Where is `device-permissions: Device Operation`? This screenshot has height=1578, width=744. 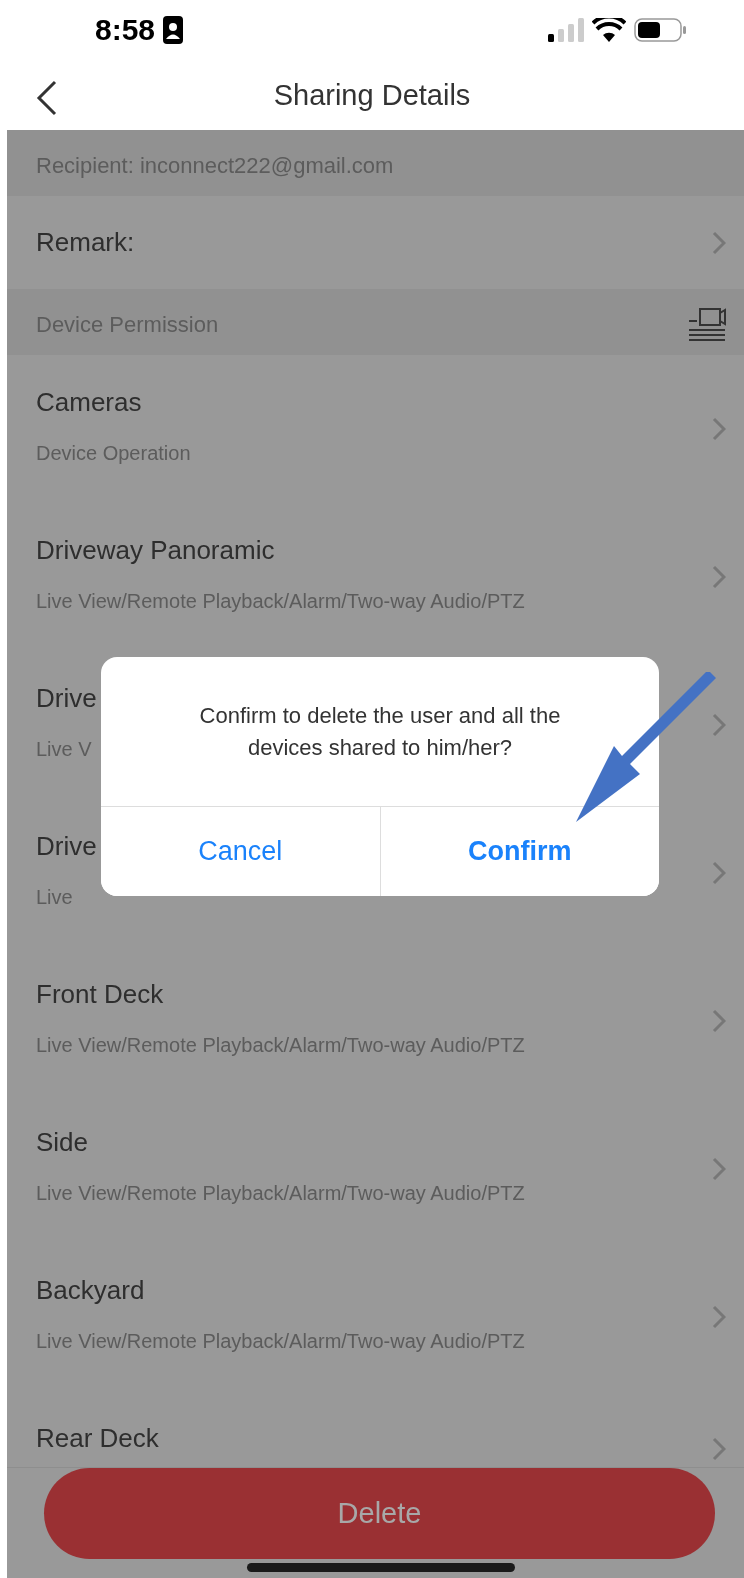 device-permissions: Device Operation is located at coordinates (113, 453).